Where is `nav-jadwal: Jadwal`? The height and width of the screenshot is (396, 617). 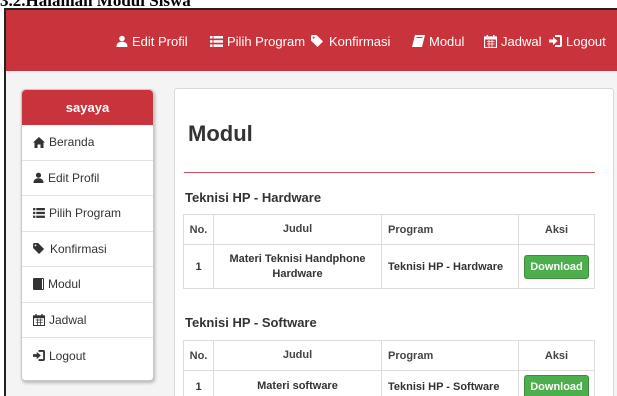 nav-jadwal: Jadwal is located at coordinates (512, 41).